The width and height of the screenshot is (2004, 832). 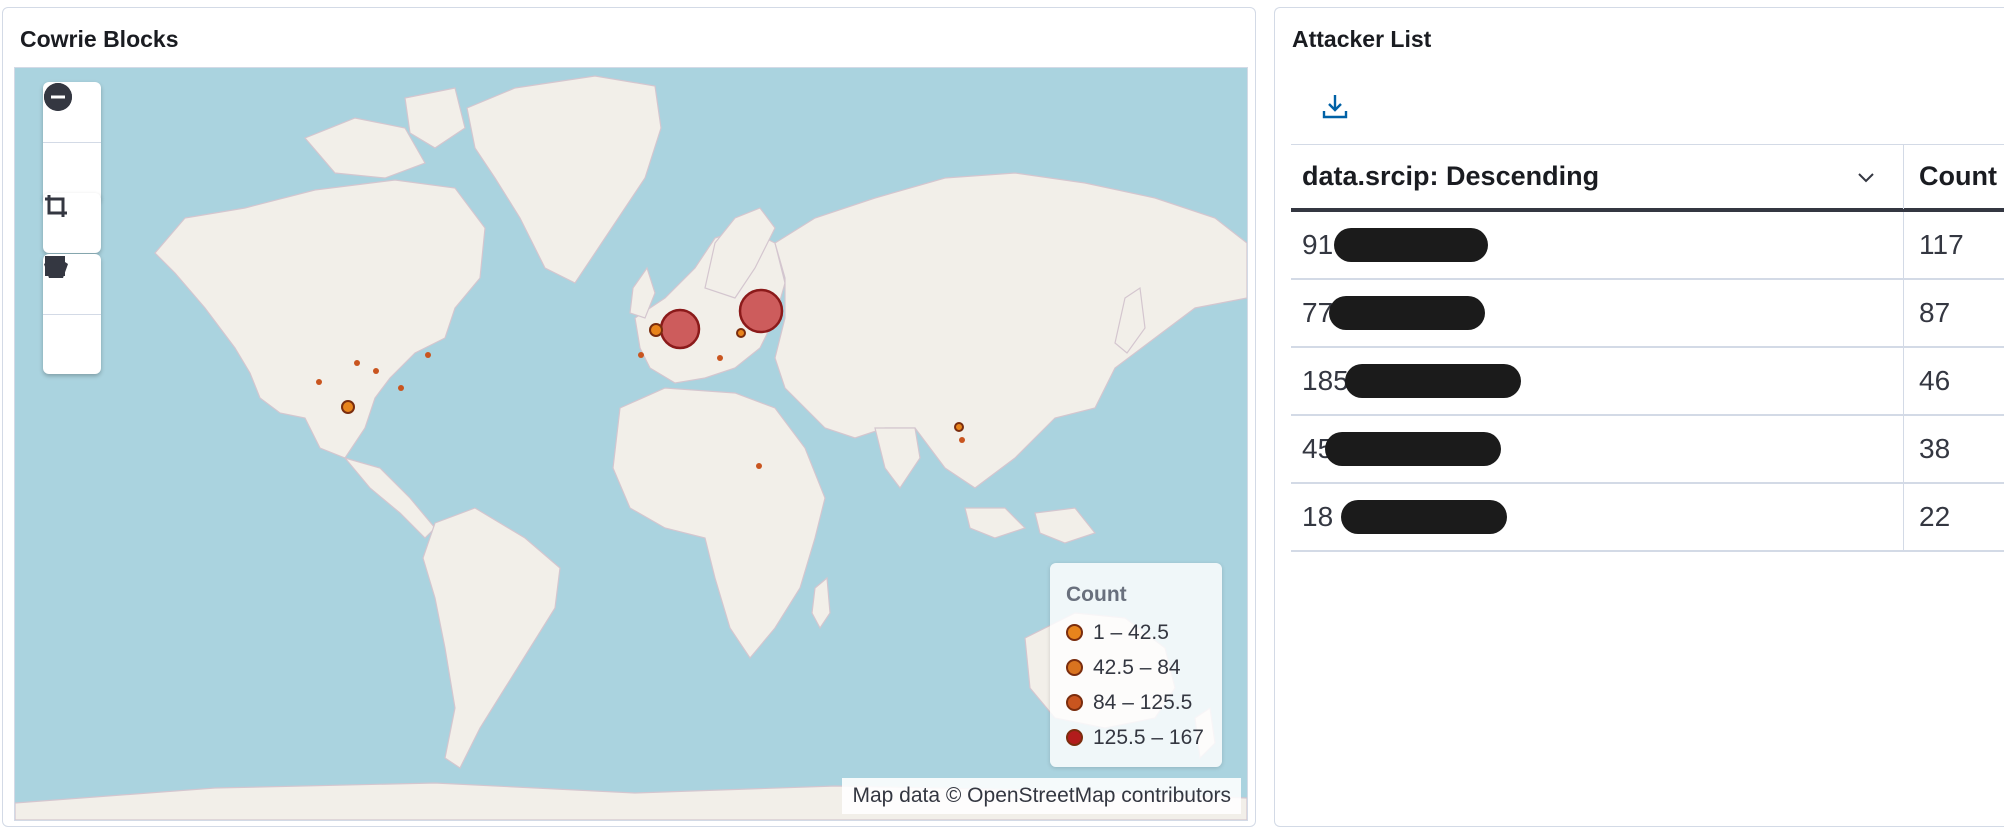 What do you see at coordinates (1933, 245) in the screenshot?
I see `cell-count: 117` at bounding box center [1933, 245].